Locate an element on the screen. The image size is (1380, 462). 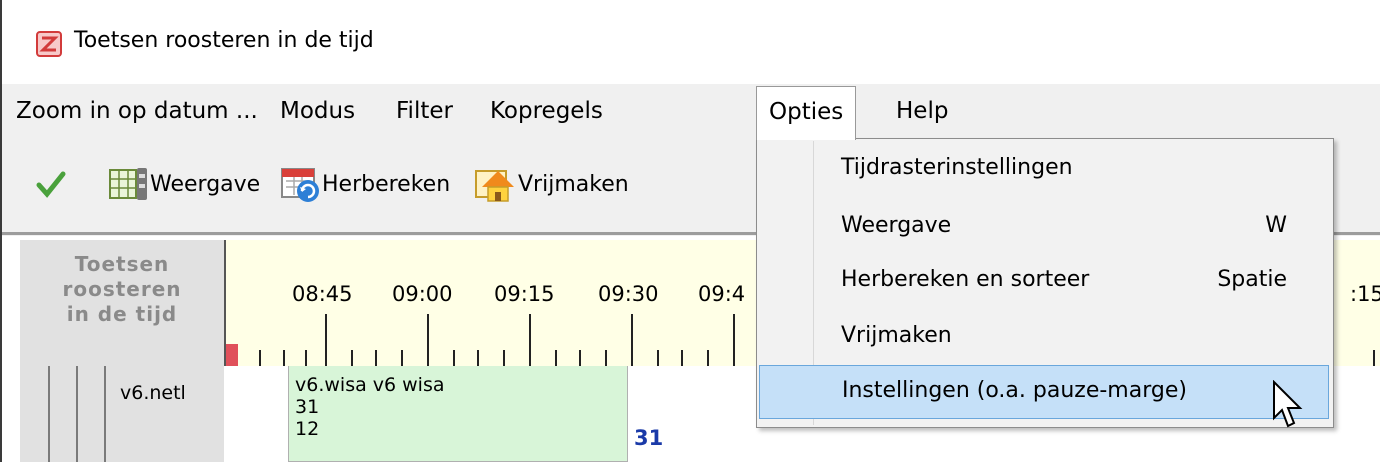
menu-opties: Opties is located at coordinates (806, 113).